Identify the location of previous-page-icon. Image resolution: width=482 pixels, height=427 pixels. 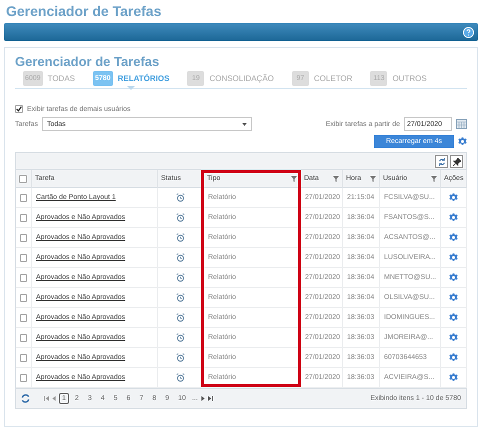
(54, 398).